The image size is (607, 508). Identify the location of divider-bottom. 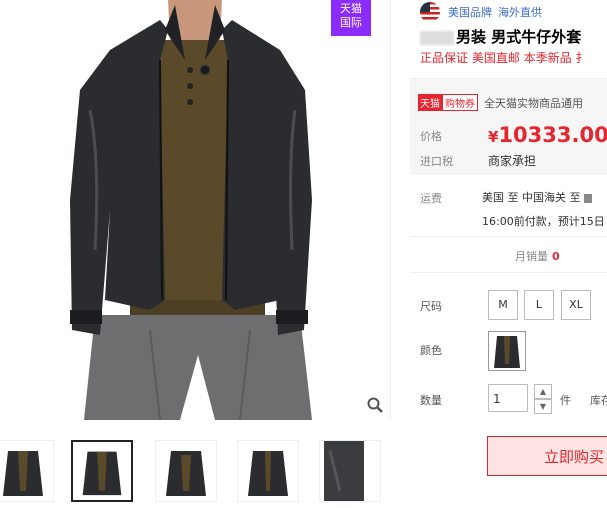
(508, 272).